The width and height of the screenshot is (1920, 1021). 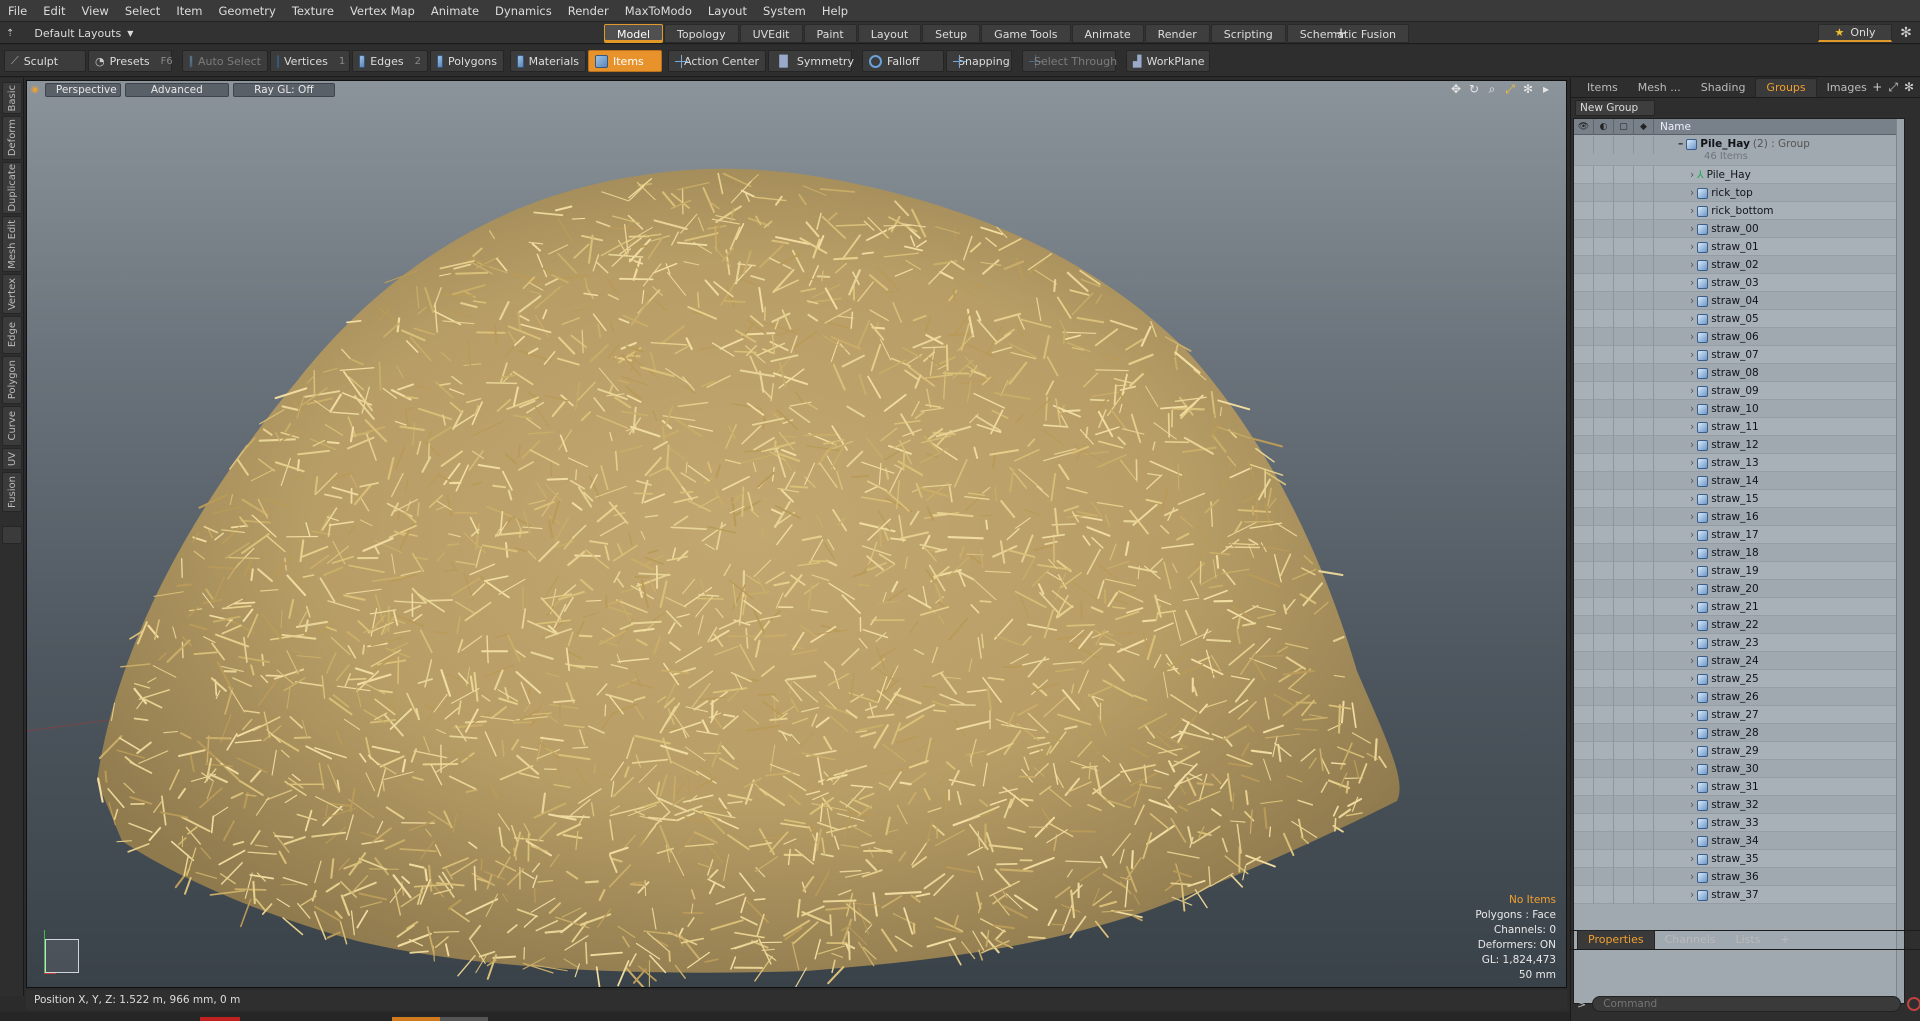 What do you see at coordinates (1672, 127) in the screenshot?
I see `name-column-header: Name` at bounding box center [1672, 127].